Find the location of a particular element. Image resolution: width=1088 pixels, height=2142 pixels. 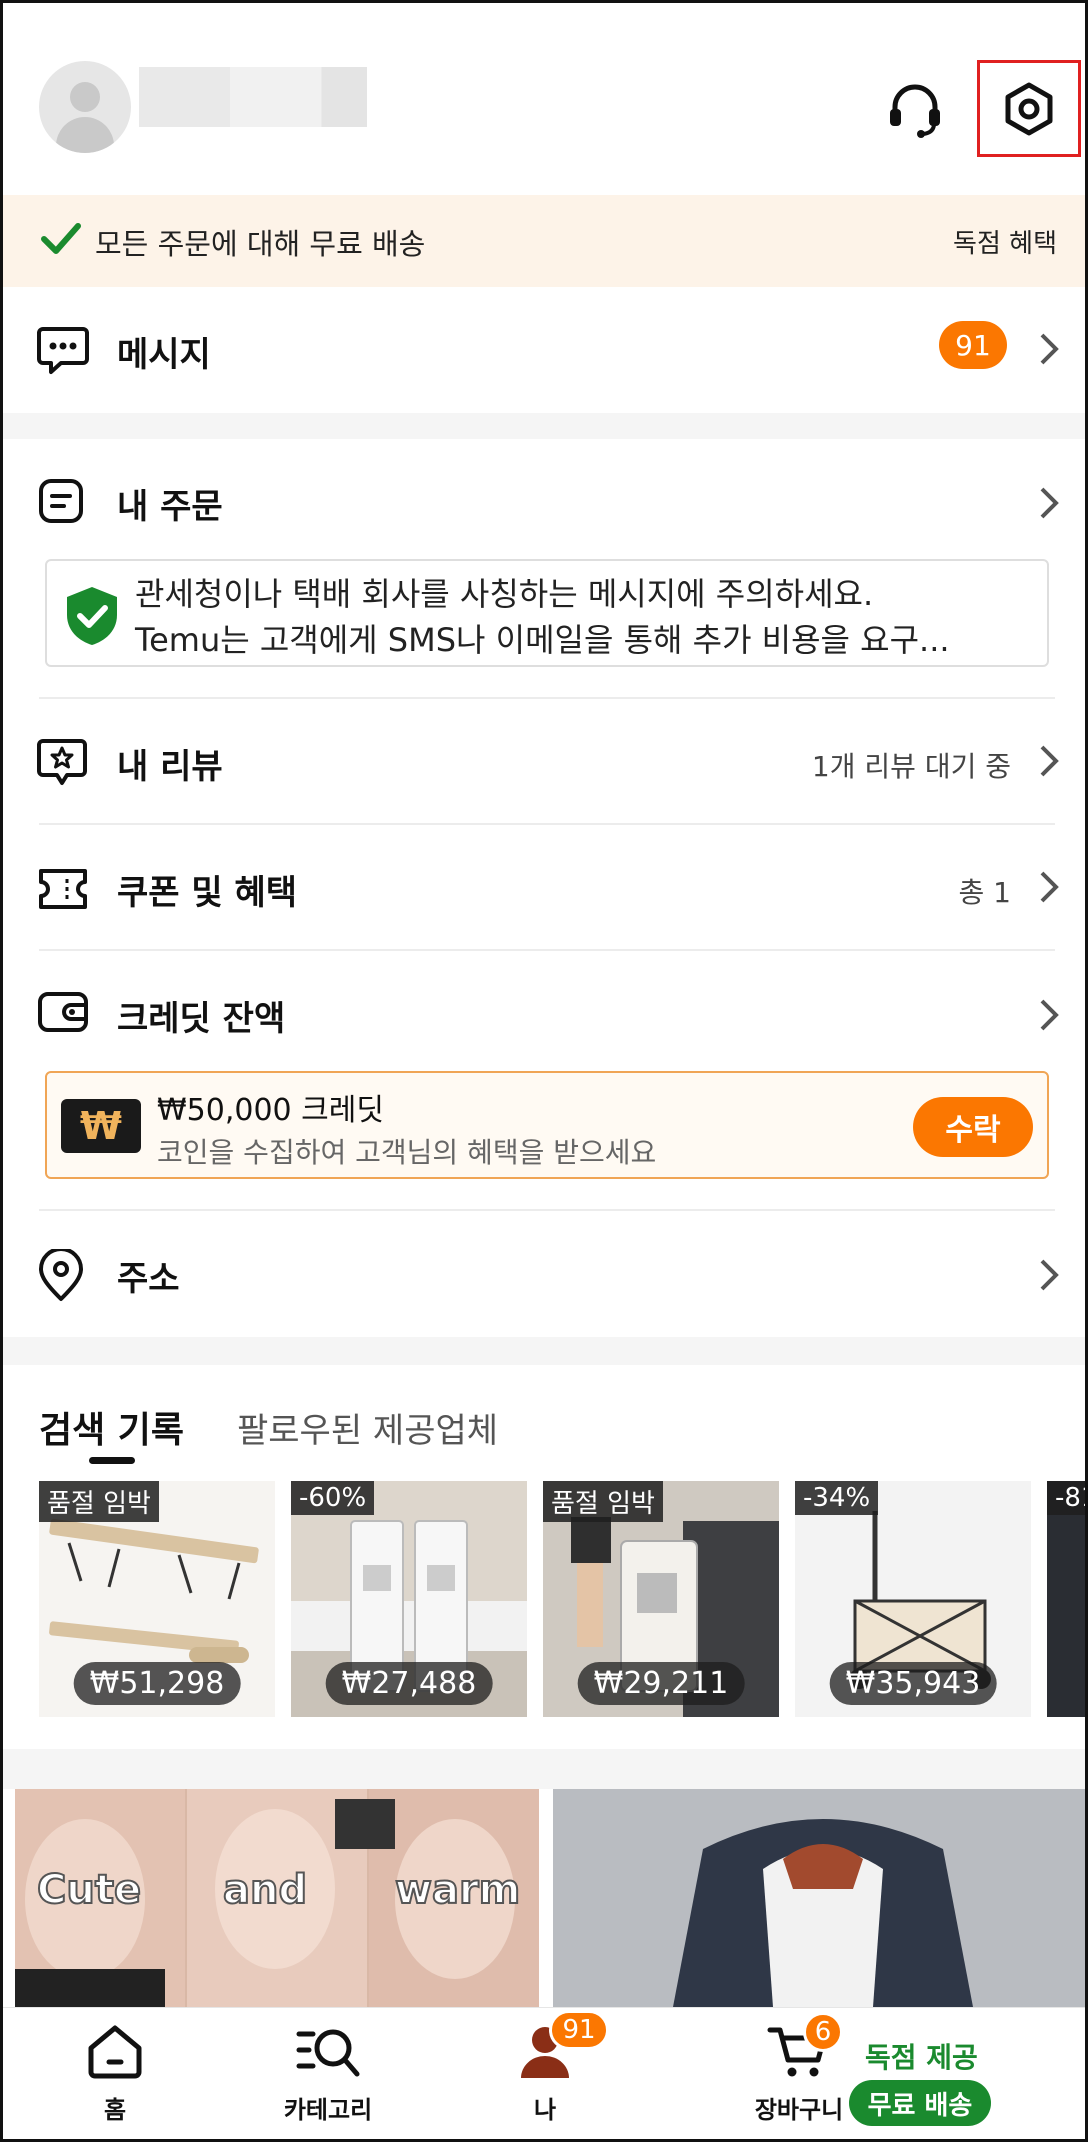

product-tag: -81 is located at coordinates (1066, 1498).